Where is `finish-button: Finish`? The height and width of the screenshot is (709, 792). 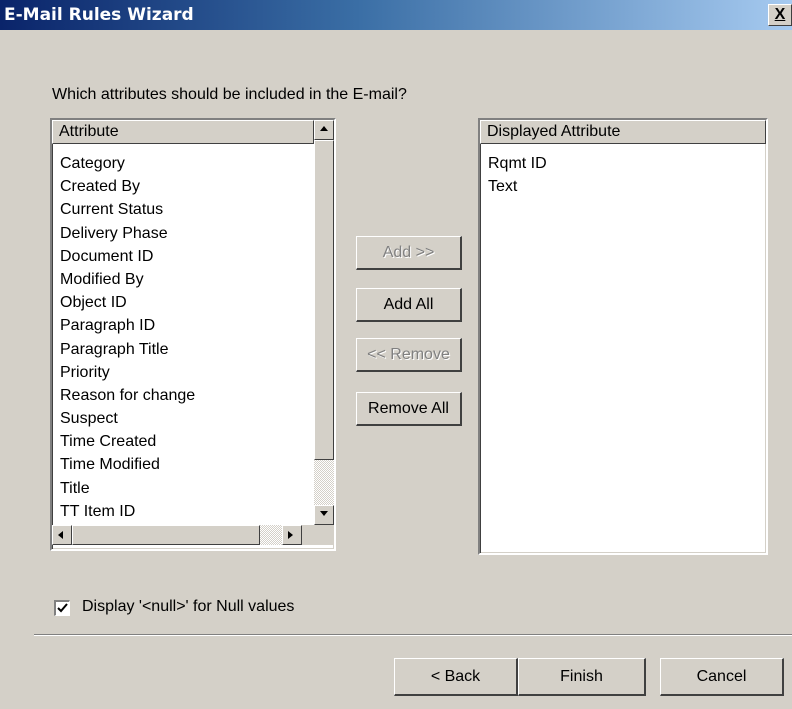
finish-button: Finish is located at coordinates (582, 677).